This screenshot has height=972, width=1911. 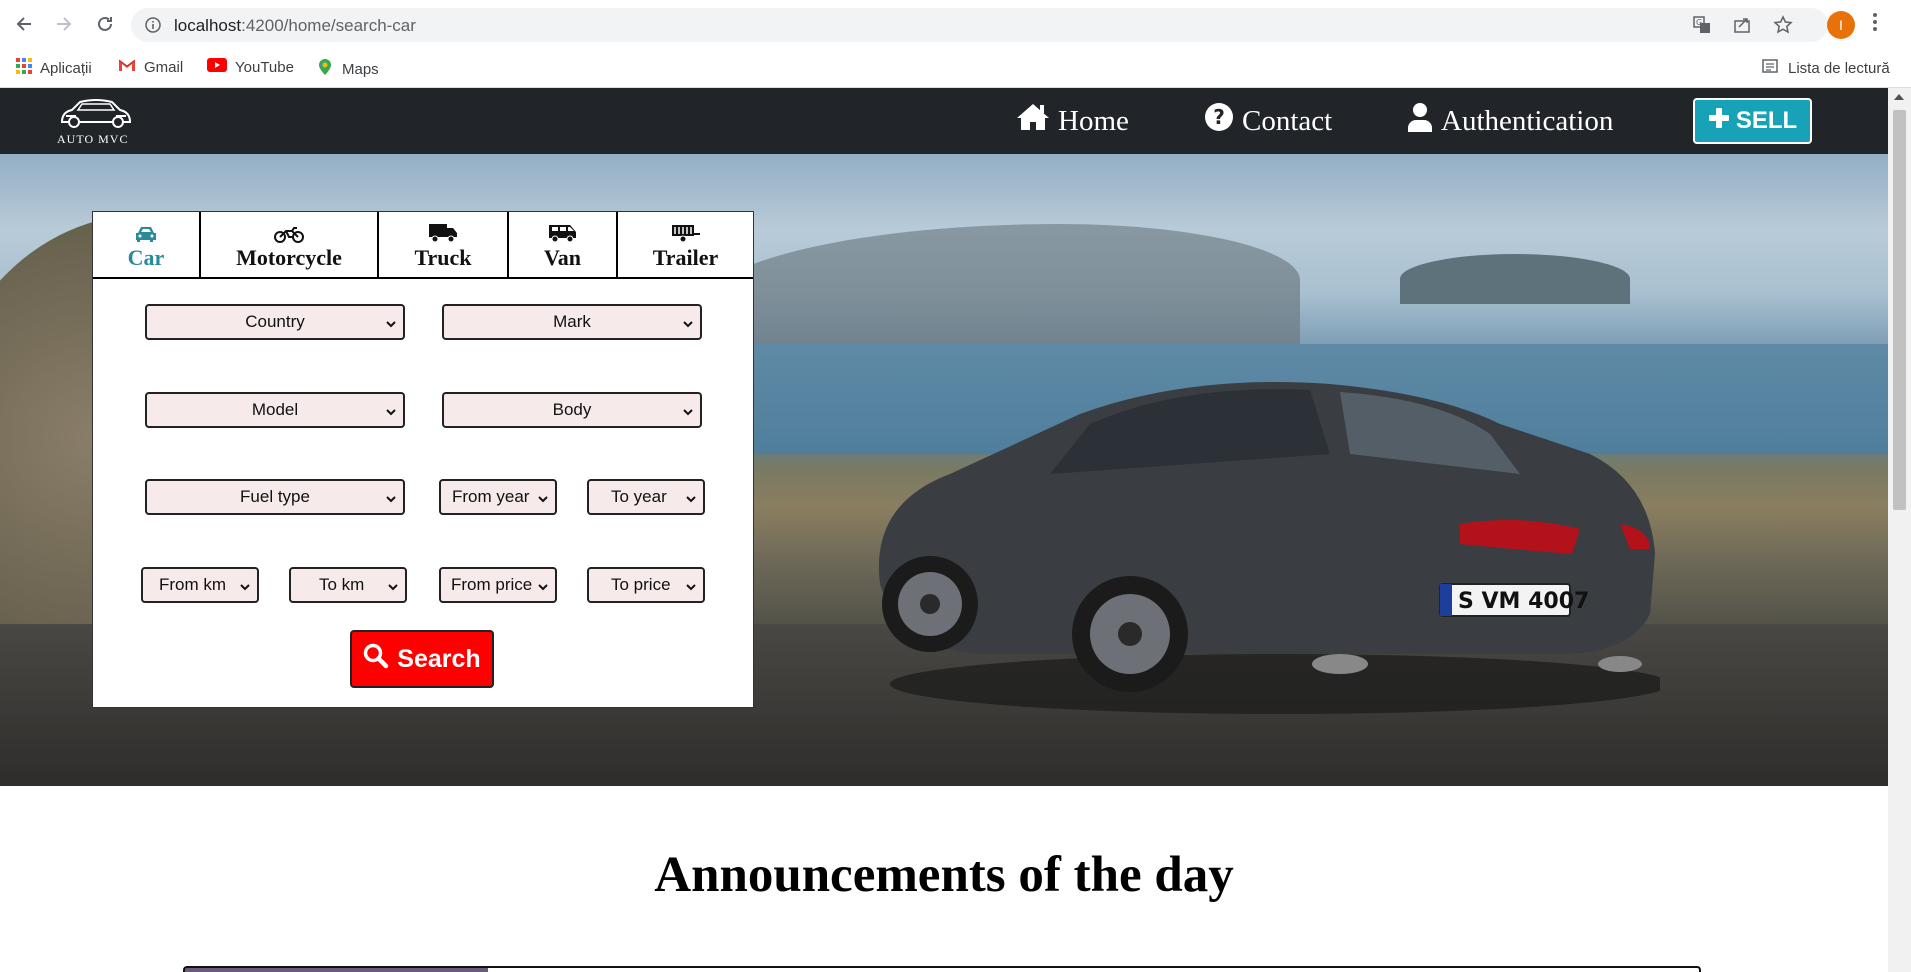 I want to click on bookmark-label: Gmail, so click(x=164, y=67).